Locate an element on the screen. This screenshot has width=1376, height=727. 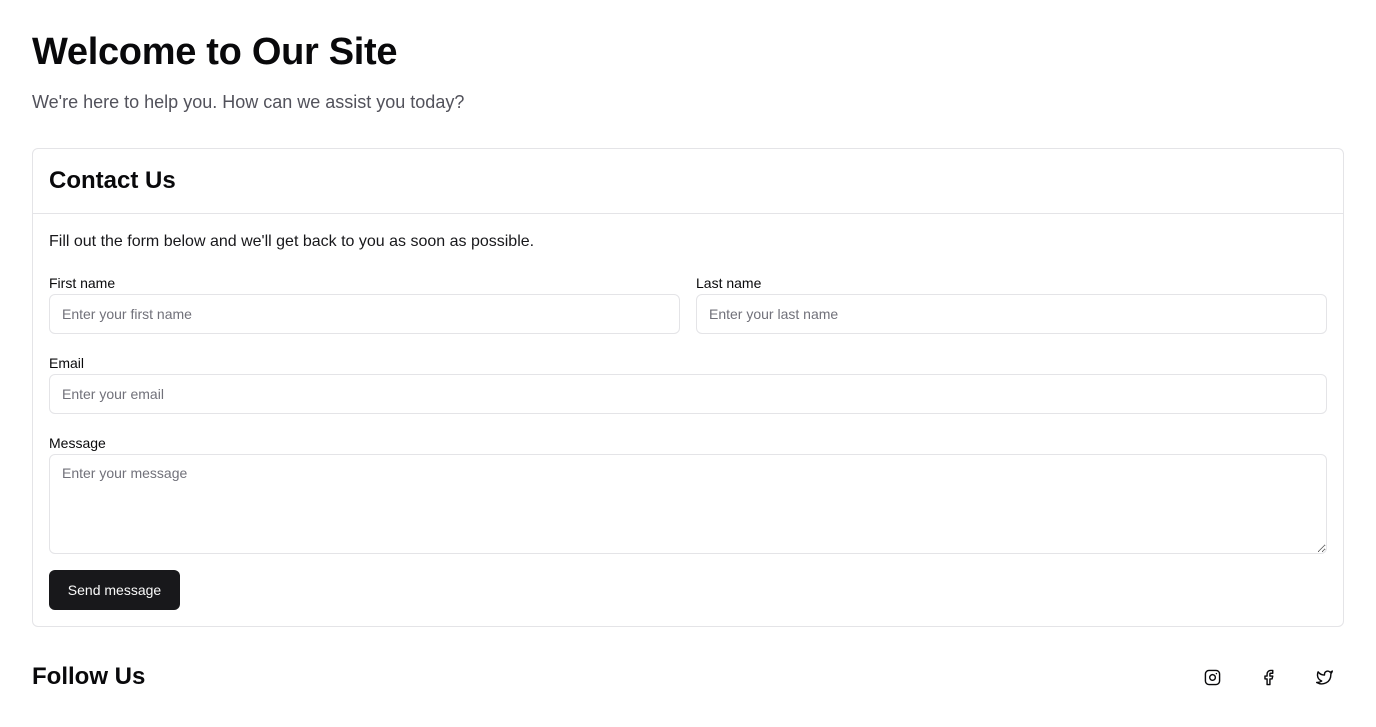
instagram-link is located at coordinates (1212, 677).